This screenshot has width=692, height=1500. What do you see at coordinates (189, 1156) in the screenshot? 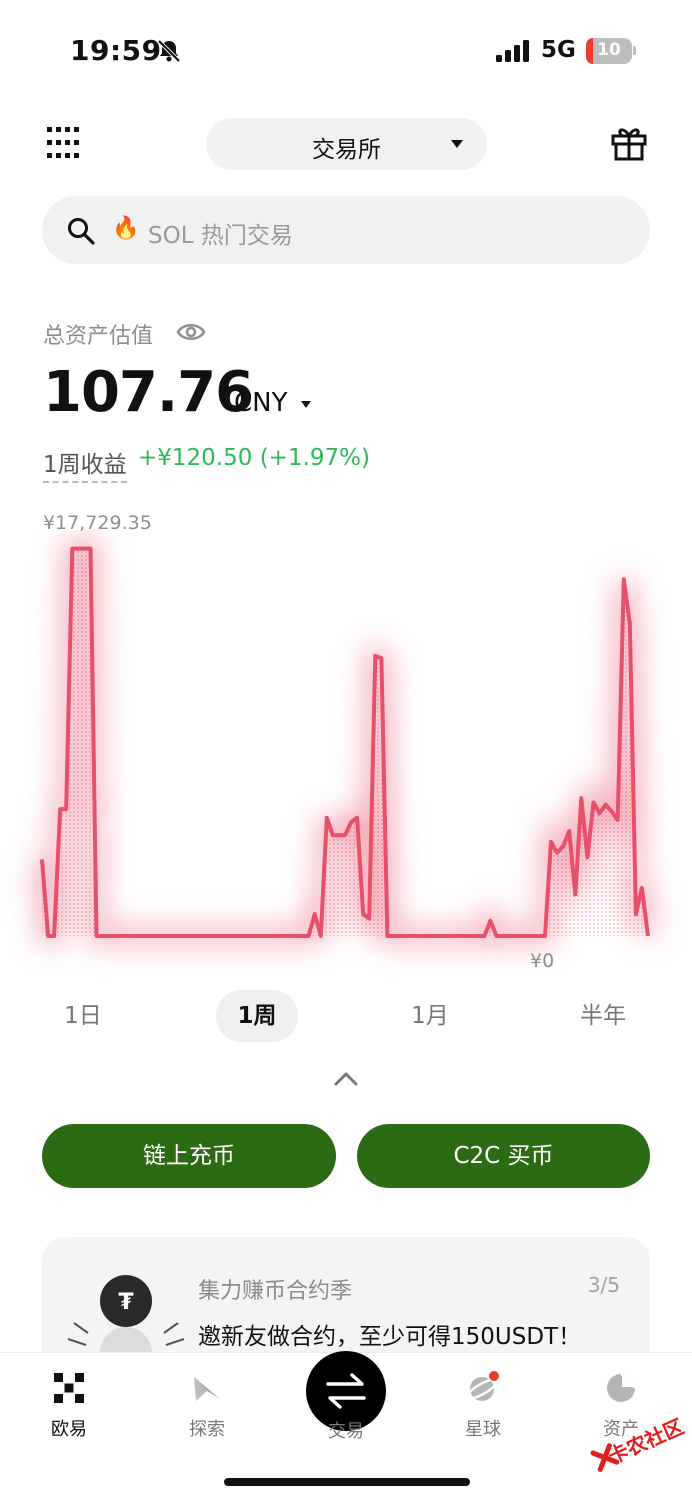
I see `onchain-deposit-button: 链上充币` at bounding box center [189, 1156].